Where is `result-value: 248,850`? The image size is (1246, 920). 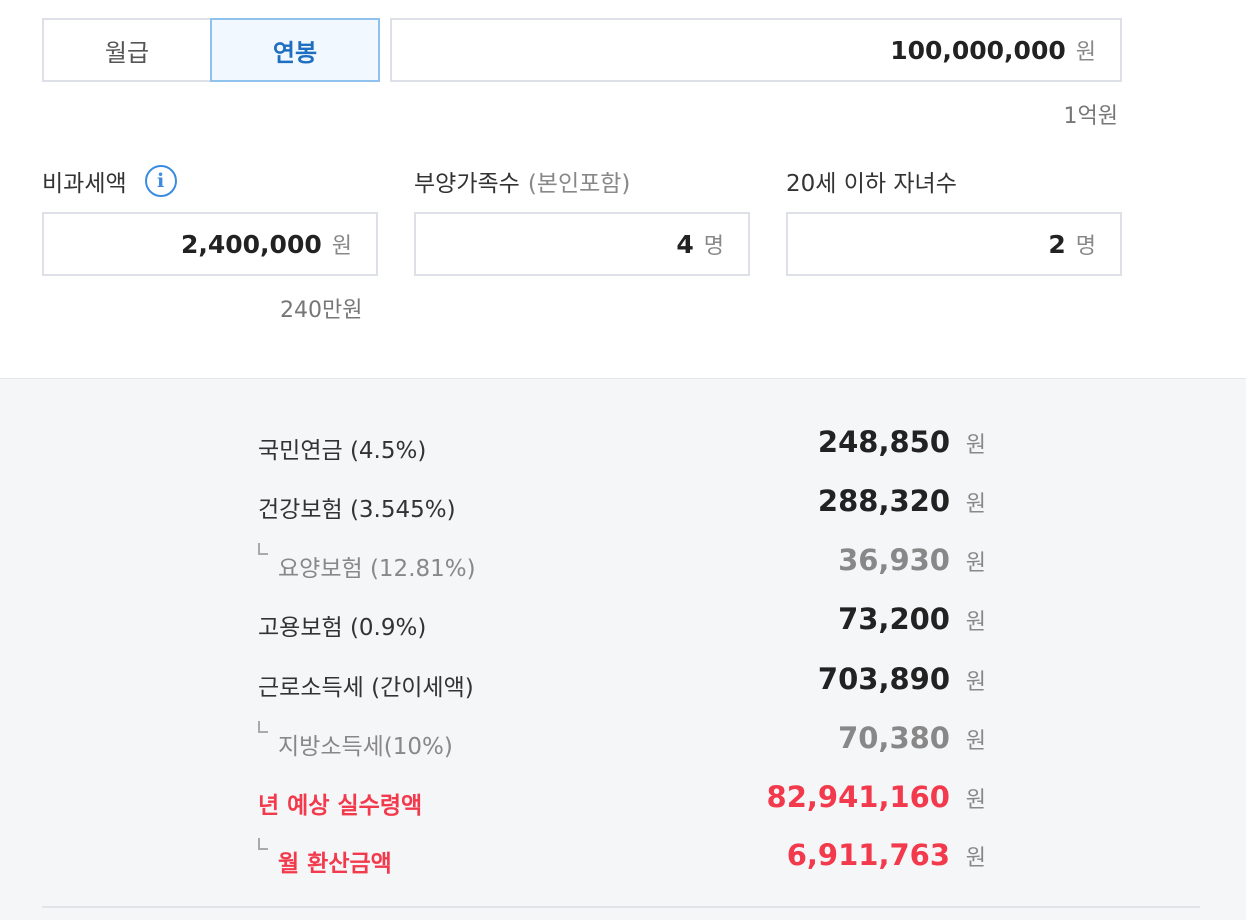
result-value: 248,850 is located at coordinates (883, 442).